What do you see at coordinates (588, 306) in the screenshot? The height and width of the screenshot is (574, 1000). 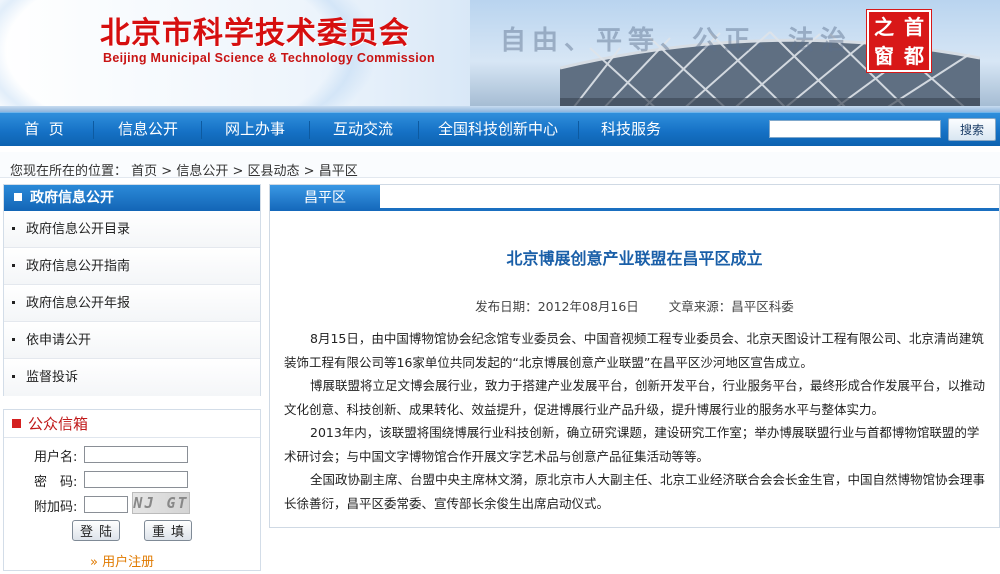 I see `publish-date: 2012年08月16日` at bounding box center [588, 306].